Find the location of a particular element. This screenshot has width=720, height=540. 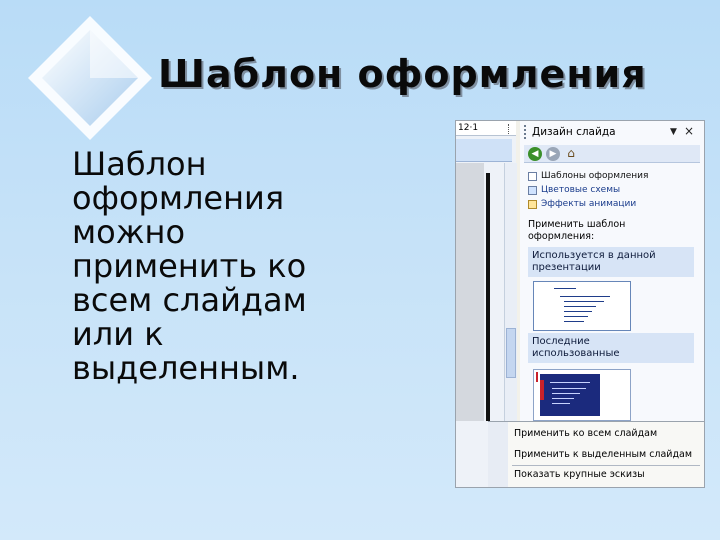

body-line: всем слайдам is located at coordinates (189, 300).